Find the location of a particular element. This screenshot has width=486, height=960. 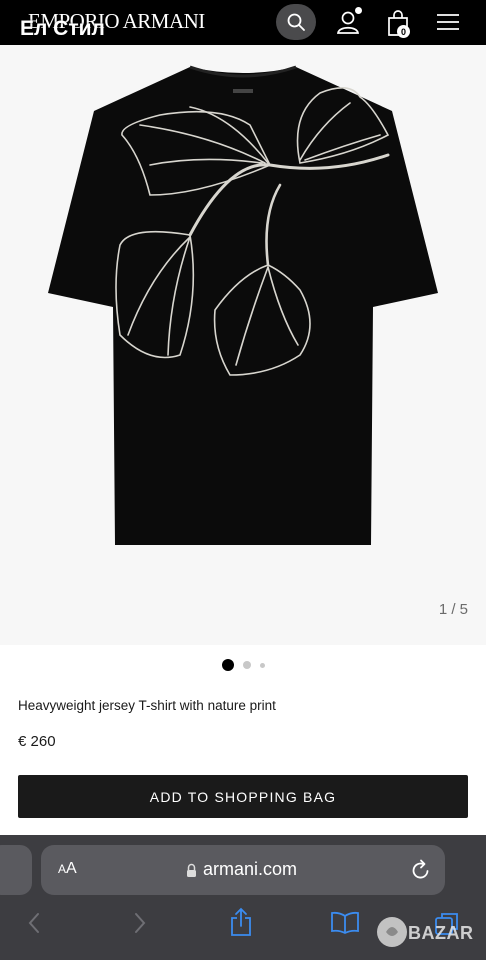

search-button is located at coordinates (296, 22).